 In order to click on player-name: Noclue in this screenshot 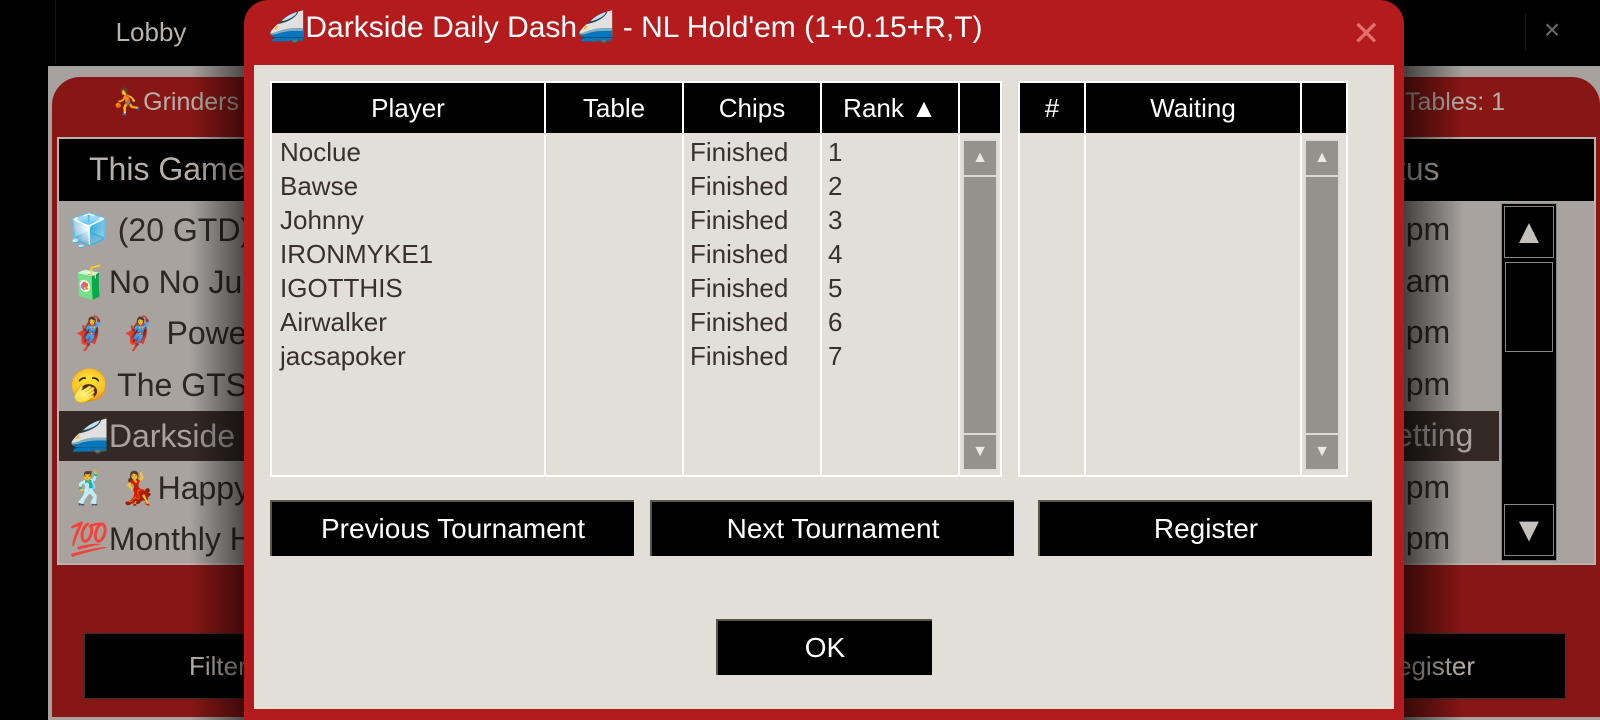, I will do `click(320, 152)`.